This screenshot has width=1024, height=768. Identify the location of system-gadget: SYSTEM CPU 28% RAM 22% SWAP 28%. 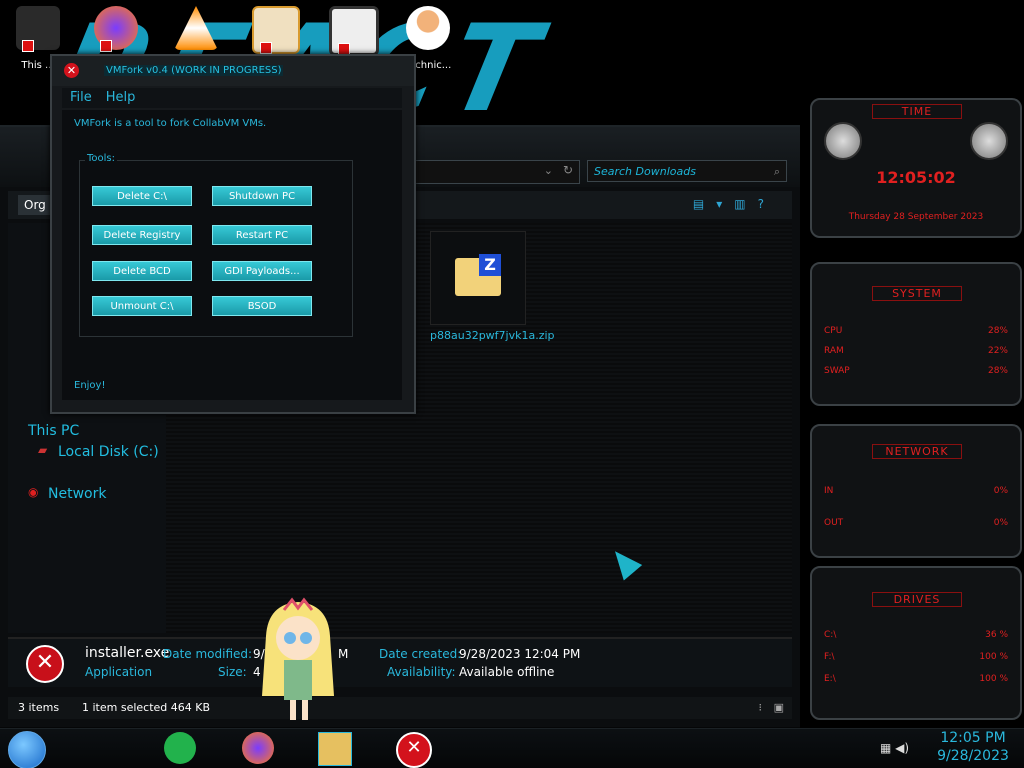
(916, 334).